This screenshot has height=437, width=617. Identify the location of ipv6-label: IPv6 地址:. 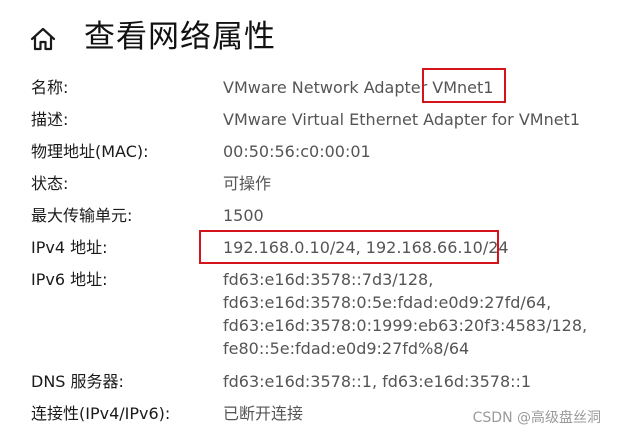
(69, 279).